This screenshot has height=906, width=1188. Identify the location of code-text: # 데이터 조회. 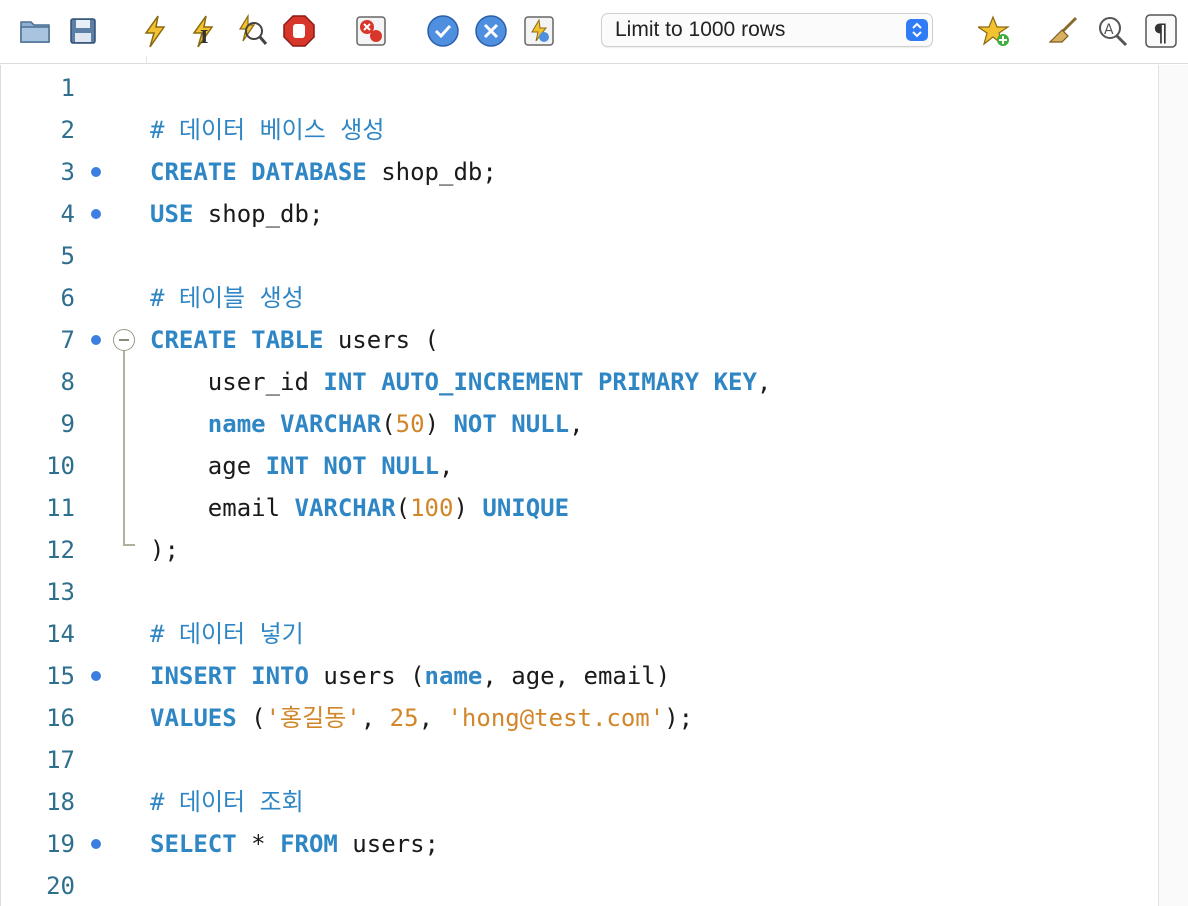
(227, 802).